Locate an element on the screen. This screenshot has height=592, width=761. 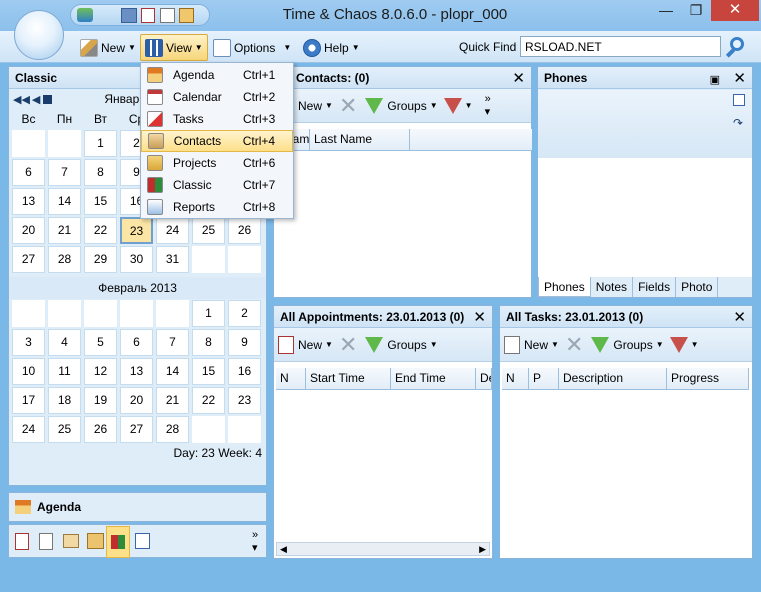
calendar-day: 6 is located at coordinates (28, 172).